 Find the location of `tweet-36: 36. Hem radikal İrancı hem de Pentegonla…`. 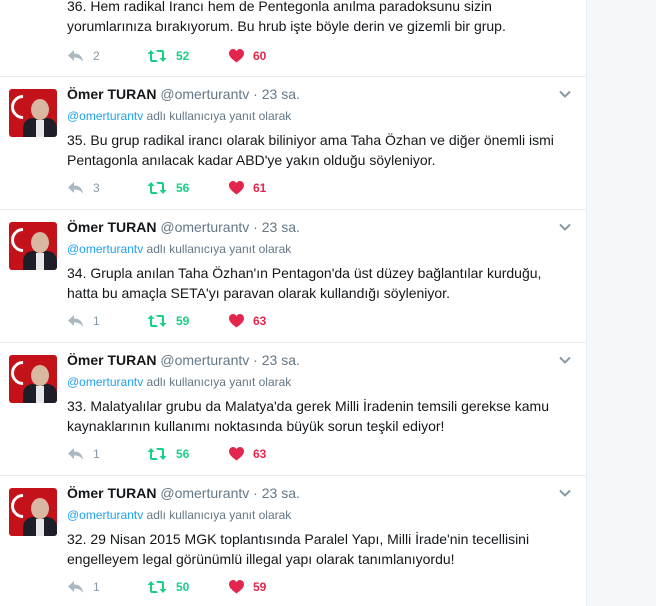

tweet-36: 36. Hem radikal İrancı hem de Pentegonla… is located at coordinates (293, 38).